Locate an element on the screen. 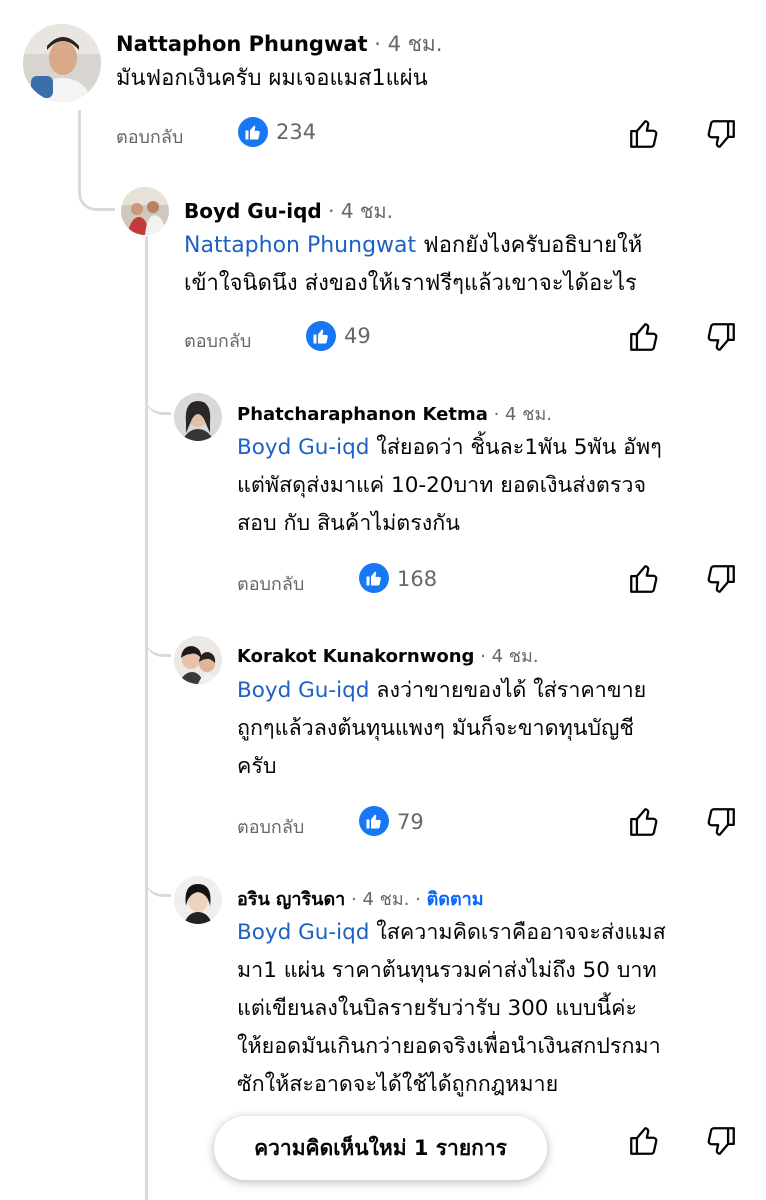 Image resolution: width=766 pixels, height=1200 pixels. commenter-name-text: Nattaphon Phungwat is located at coordinates (242, 44).